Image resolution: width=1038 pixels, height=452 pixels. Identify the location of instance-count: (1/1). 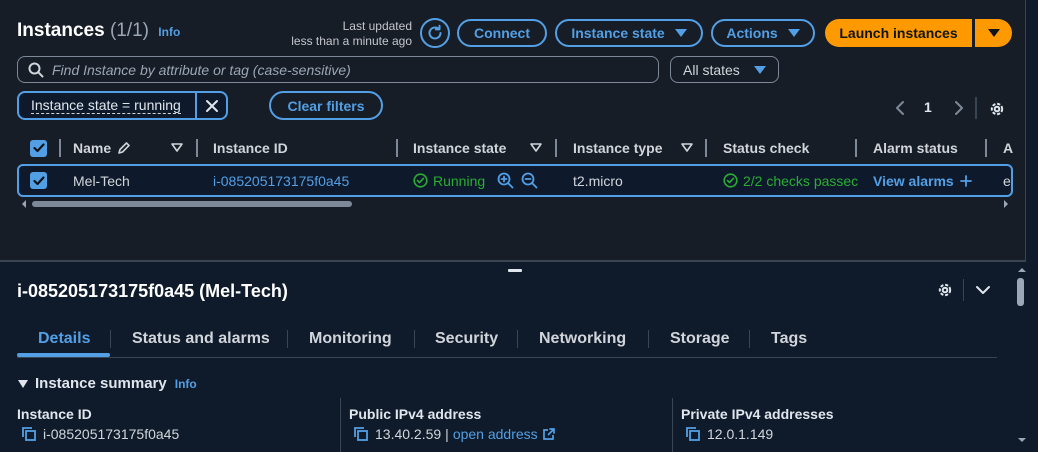
(129, 30).